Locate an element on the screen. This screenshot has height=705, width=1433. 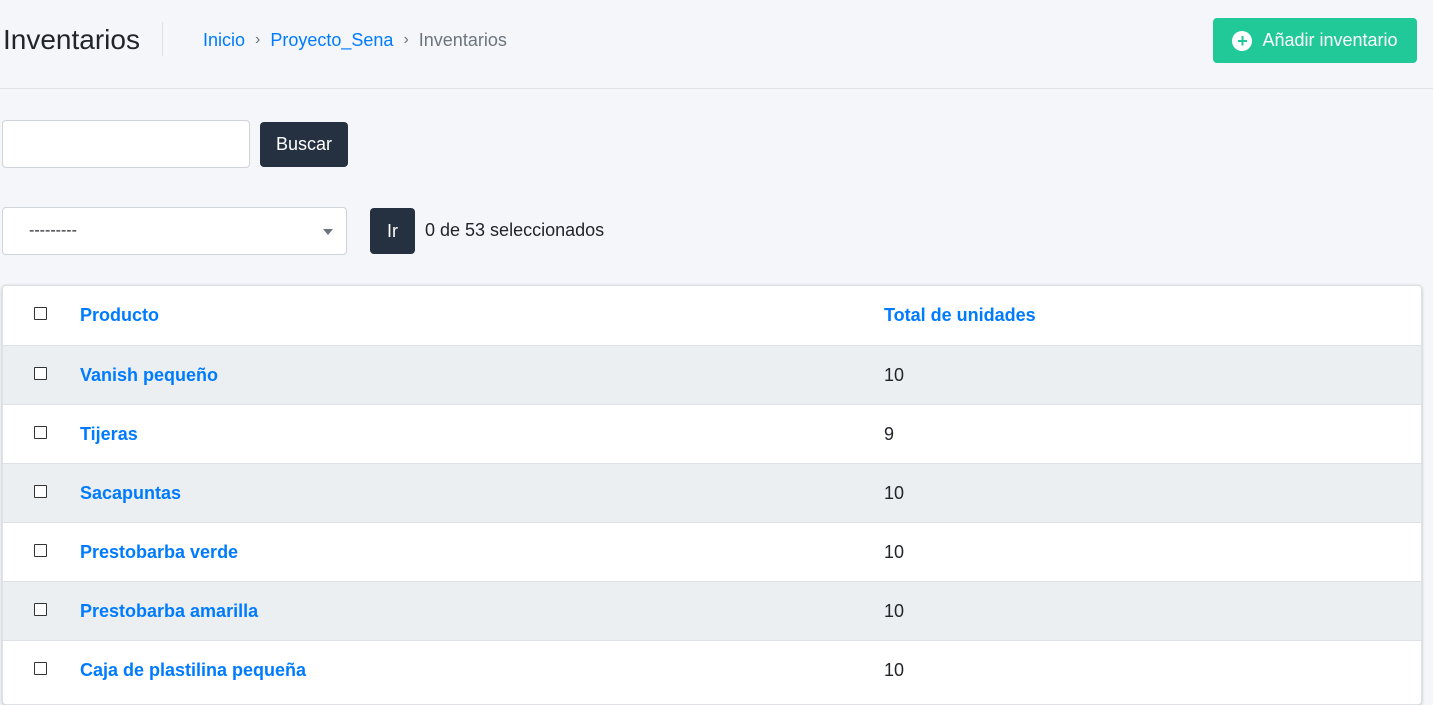
column-header-product: Producto is located at coordinates (119, 315).